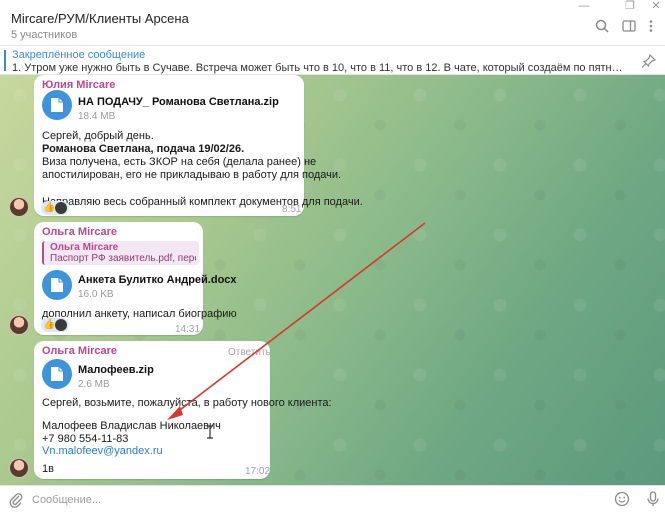  Describe the element at coordinates (654, 499) in the screenshot. I see `microphone-icon` at that location.